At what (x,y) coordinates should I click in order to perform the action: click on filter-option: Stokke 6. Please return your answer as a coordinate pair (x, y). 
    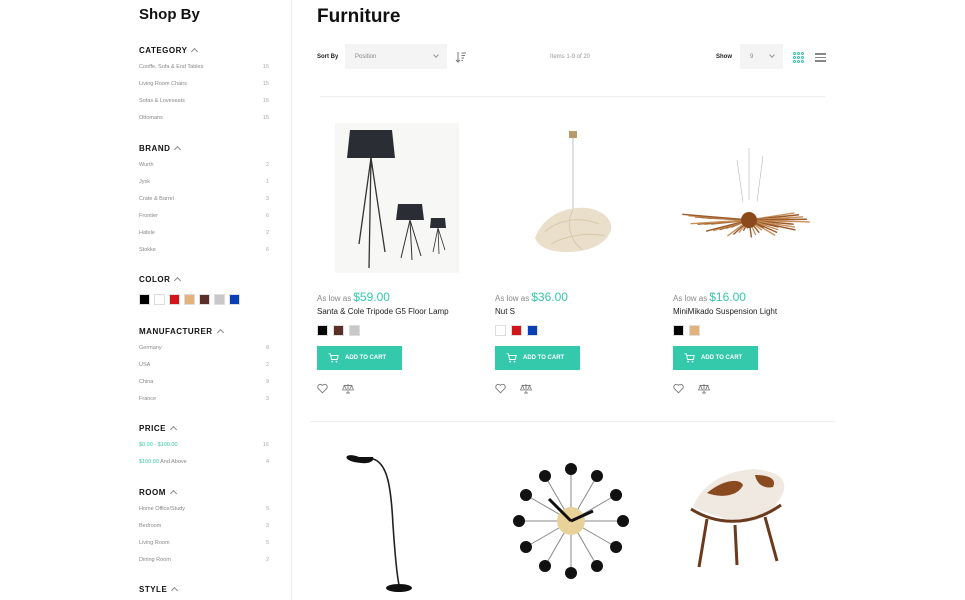
    Looking at the image, I should click on (204, 255).